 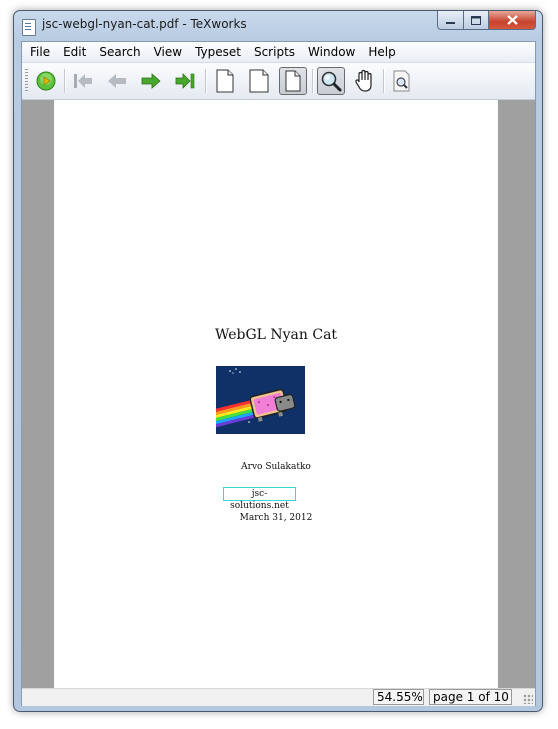 What do you see at coordinates (382, 52) in the screenshot?
I see `menu-help: Help` at bounding box center [382, 52].